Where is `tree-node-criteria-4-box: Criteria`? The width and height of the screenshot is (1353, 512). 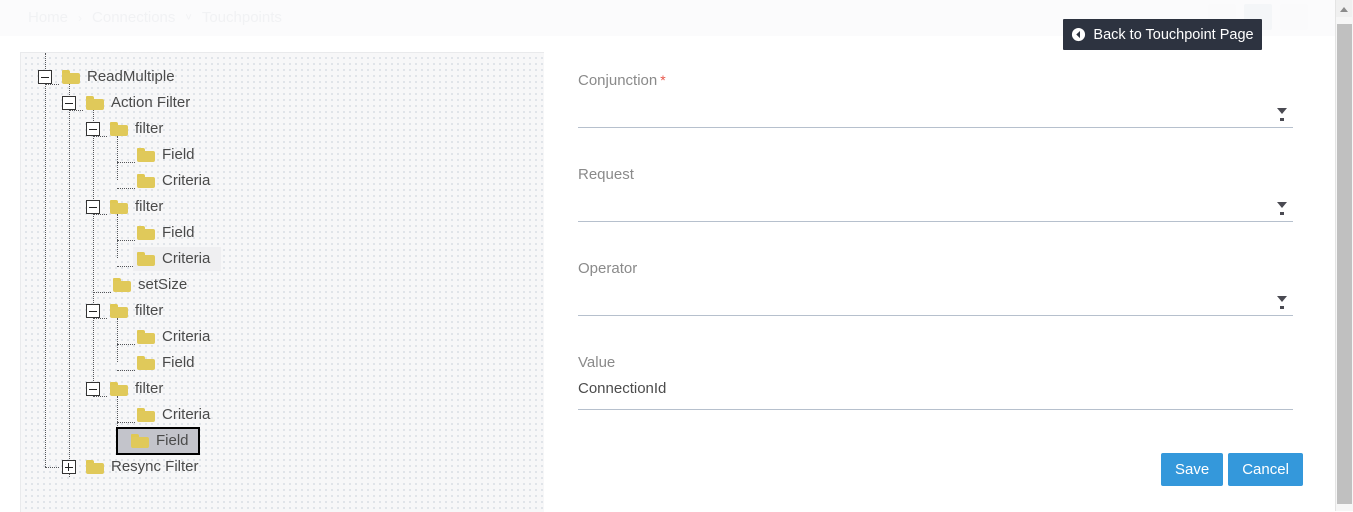 tree-node-criteria-4-box: Criteria is located at coordinates (177, 415).